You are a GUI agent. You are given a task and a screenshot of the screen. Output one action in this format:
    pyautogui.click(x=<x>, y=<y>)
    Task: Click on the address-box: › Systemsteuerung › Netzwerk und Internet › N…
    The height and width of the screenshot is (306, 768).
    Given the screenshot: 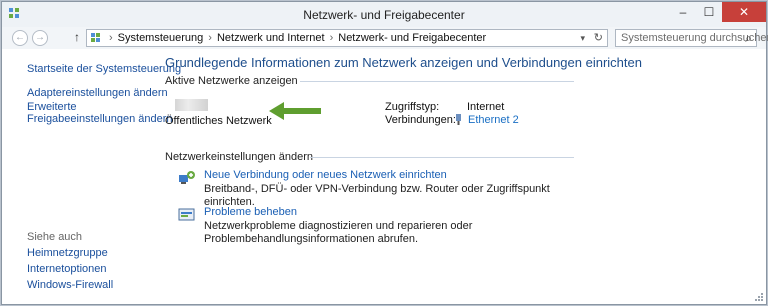 What is the action you would take?
    pyautogui.click(x=347, y=38)
    